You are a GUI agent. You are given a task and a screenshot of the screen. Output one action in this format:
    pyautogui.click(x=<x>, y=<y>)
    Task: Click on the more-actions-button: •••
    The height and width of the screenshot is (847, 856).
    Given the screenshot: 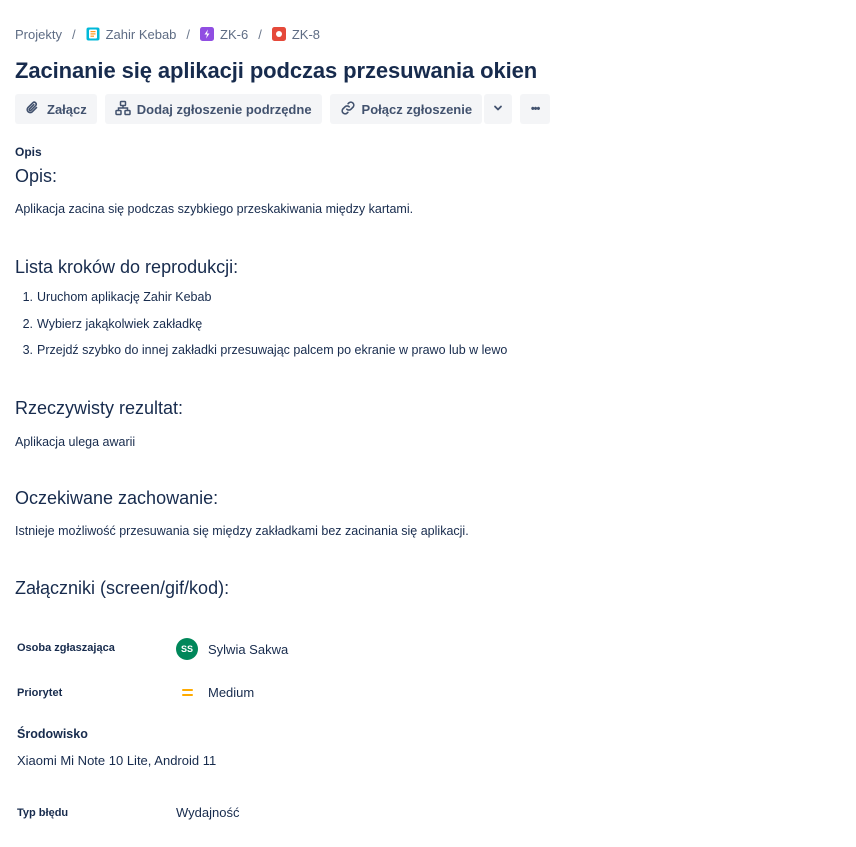 What is the action you would take?
    pyautogui.click(x=535, y=109)
    